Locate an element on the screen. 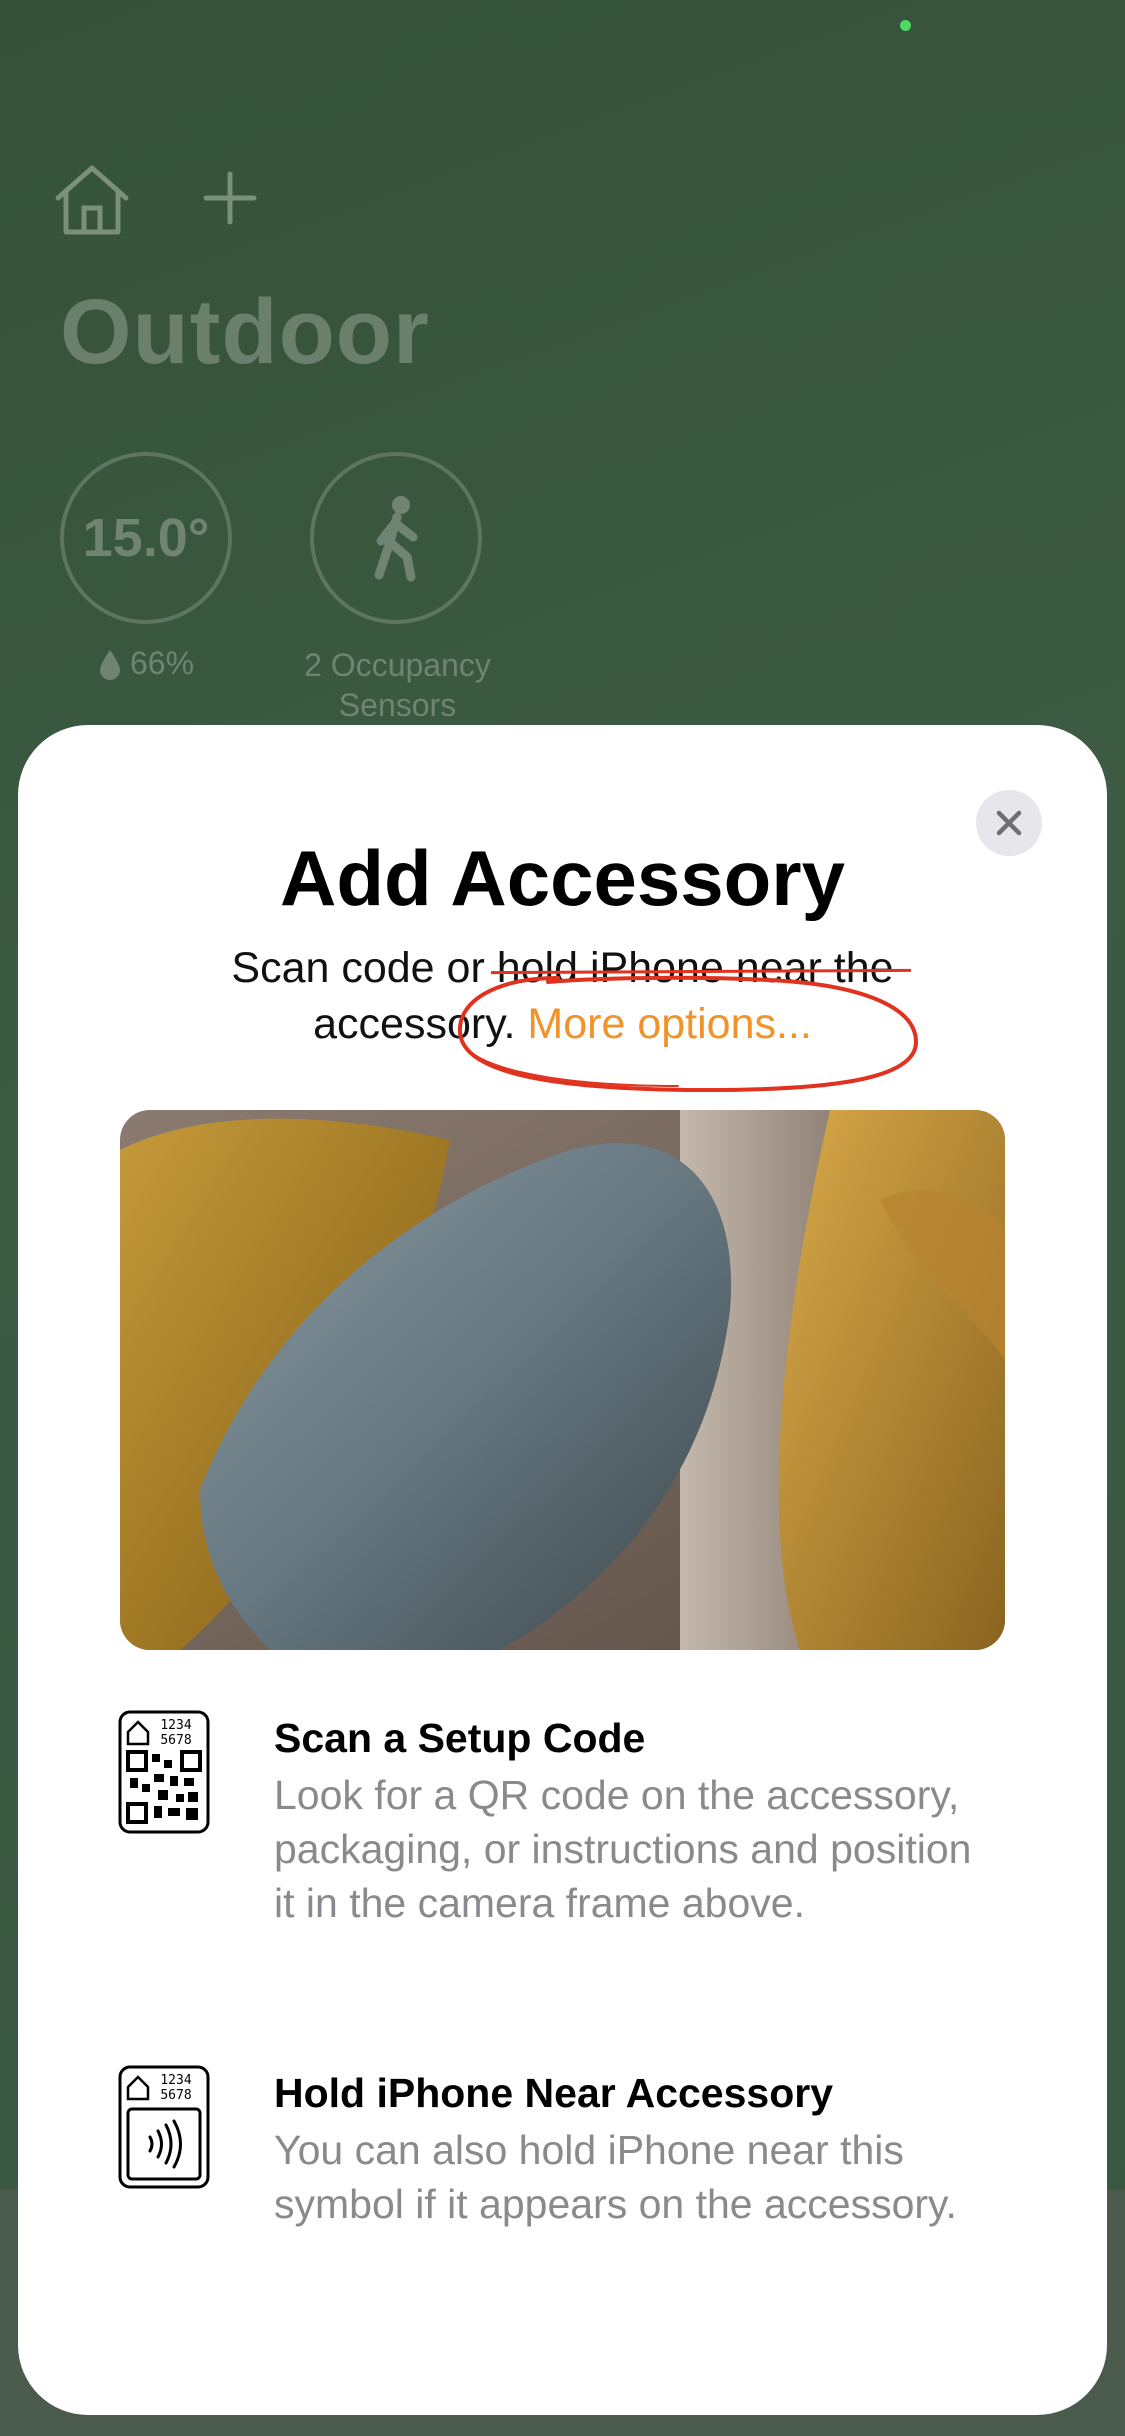  page-title: Outdoor is located at coordinates (245, 332).